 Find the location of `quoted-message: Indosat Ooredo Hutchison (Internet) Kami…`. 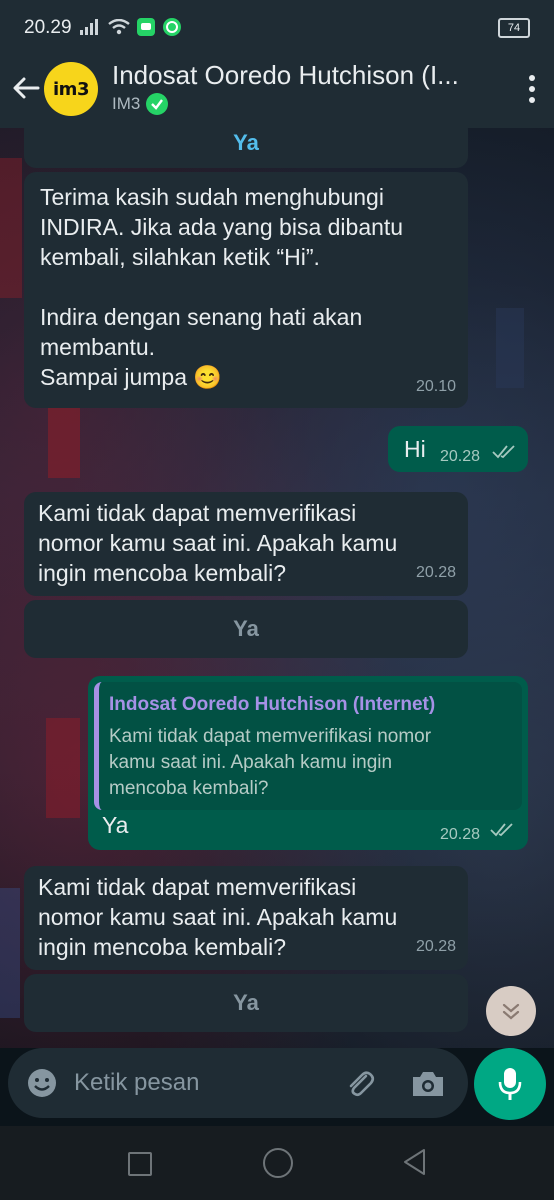

quoted-message: Indosat Ooredo Hutchison (Internet) Kami… is located at coordinates (308, 746).